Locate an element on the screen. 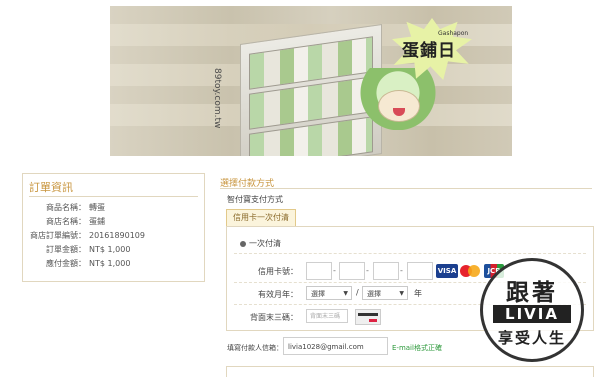 The image size is (602, 377). email-status: E-mail格式正確 is located at coordinates (417, 348).